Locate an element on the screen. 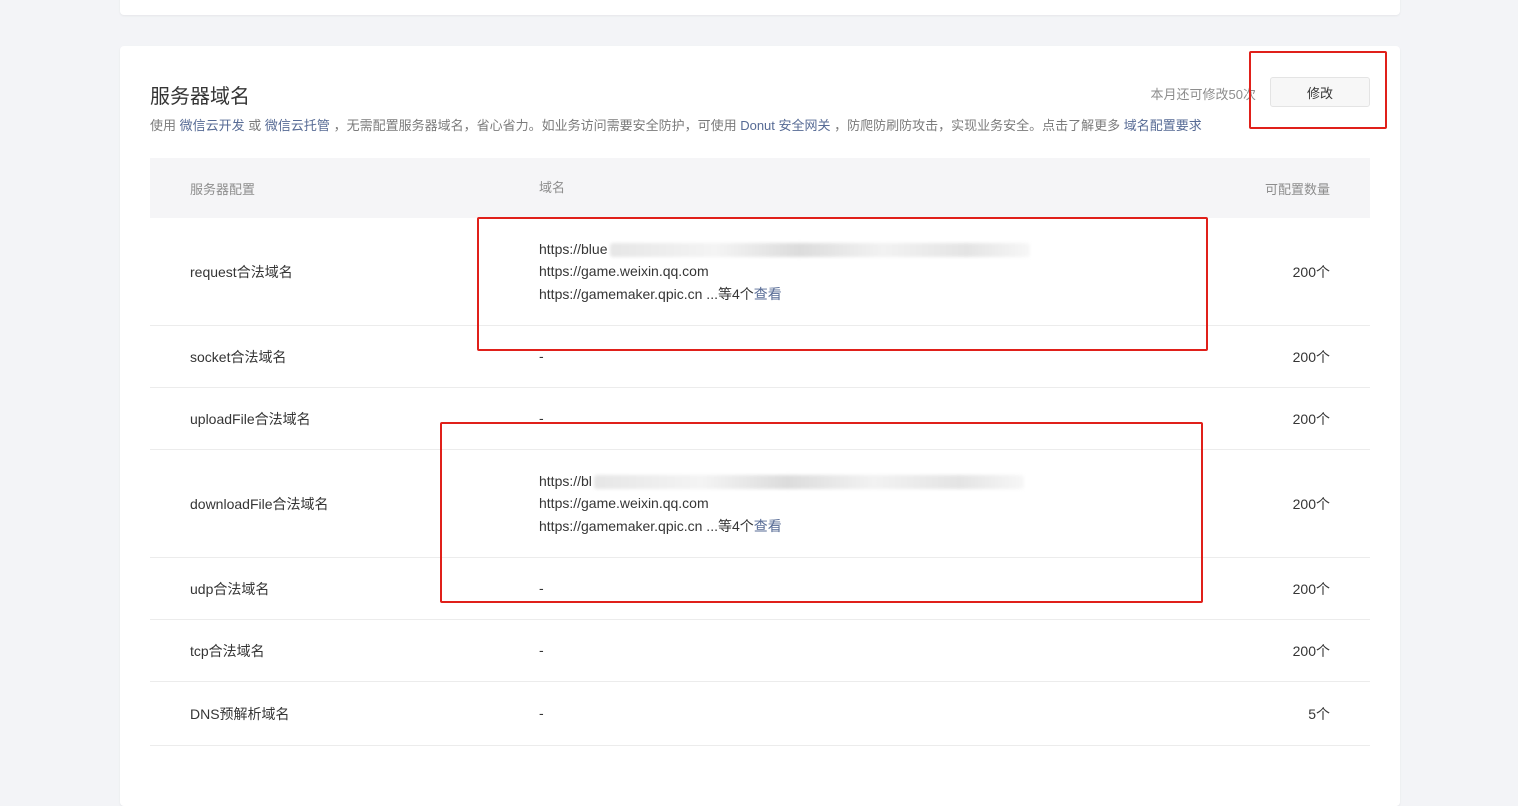  cloud-hosting-link: 微信云托管 is located at coordinates (297, 125).